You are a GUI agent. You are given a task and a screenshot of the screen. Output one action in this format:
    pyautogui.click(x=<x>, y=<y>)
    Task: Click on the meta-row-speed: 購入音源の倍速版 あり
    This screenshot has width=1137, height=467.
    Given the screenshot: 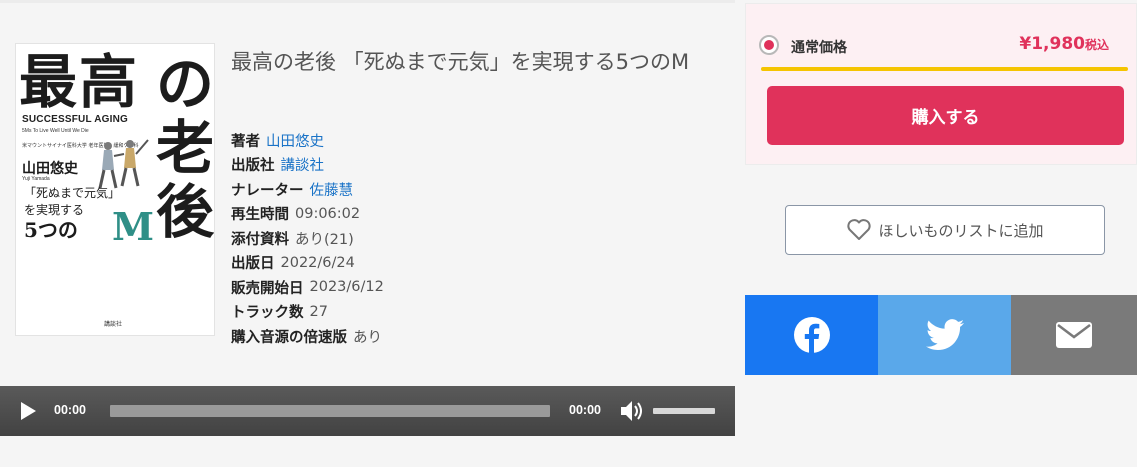 What is the action you would take?
    pyautogui.click(x=307, y=336)
    